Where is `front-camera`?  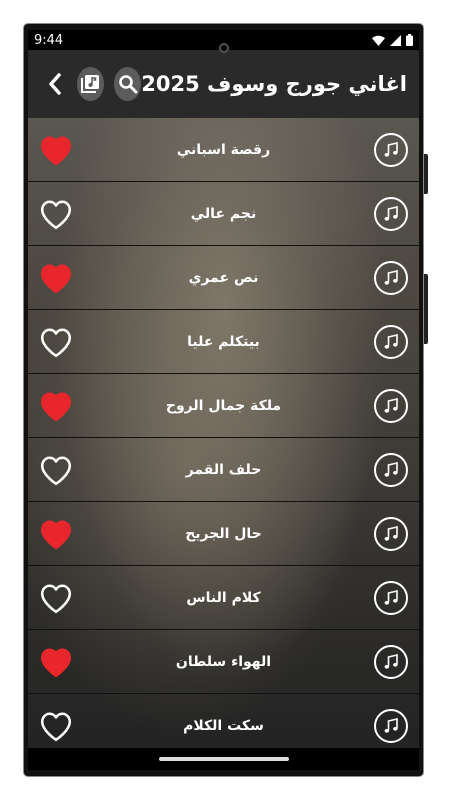
front-camera is located at coordinates (223, 48).